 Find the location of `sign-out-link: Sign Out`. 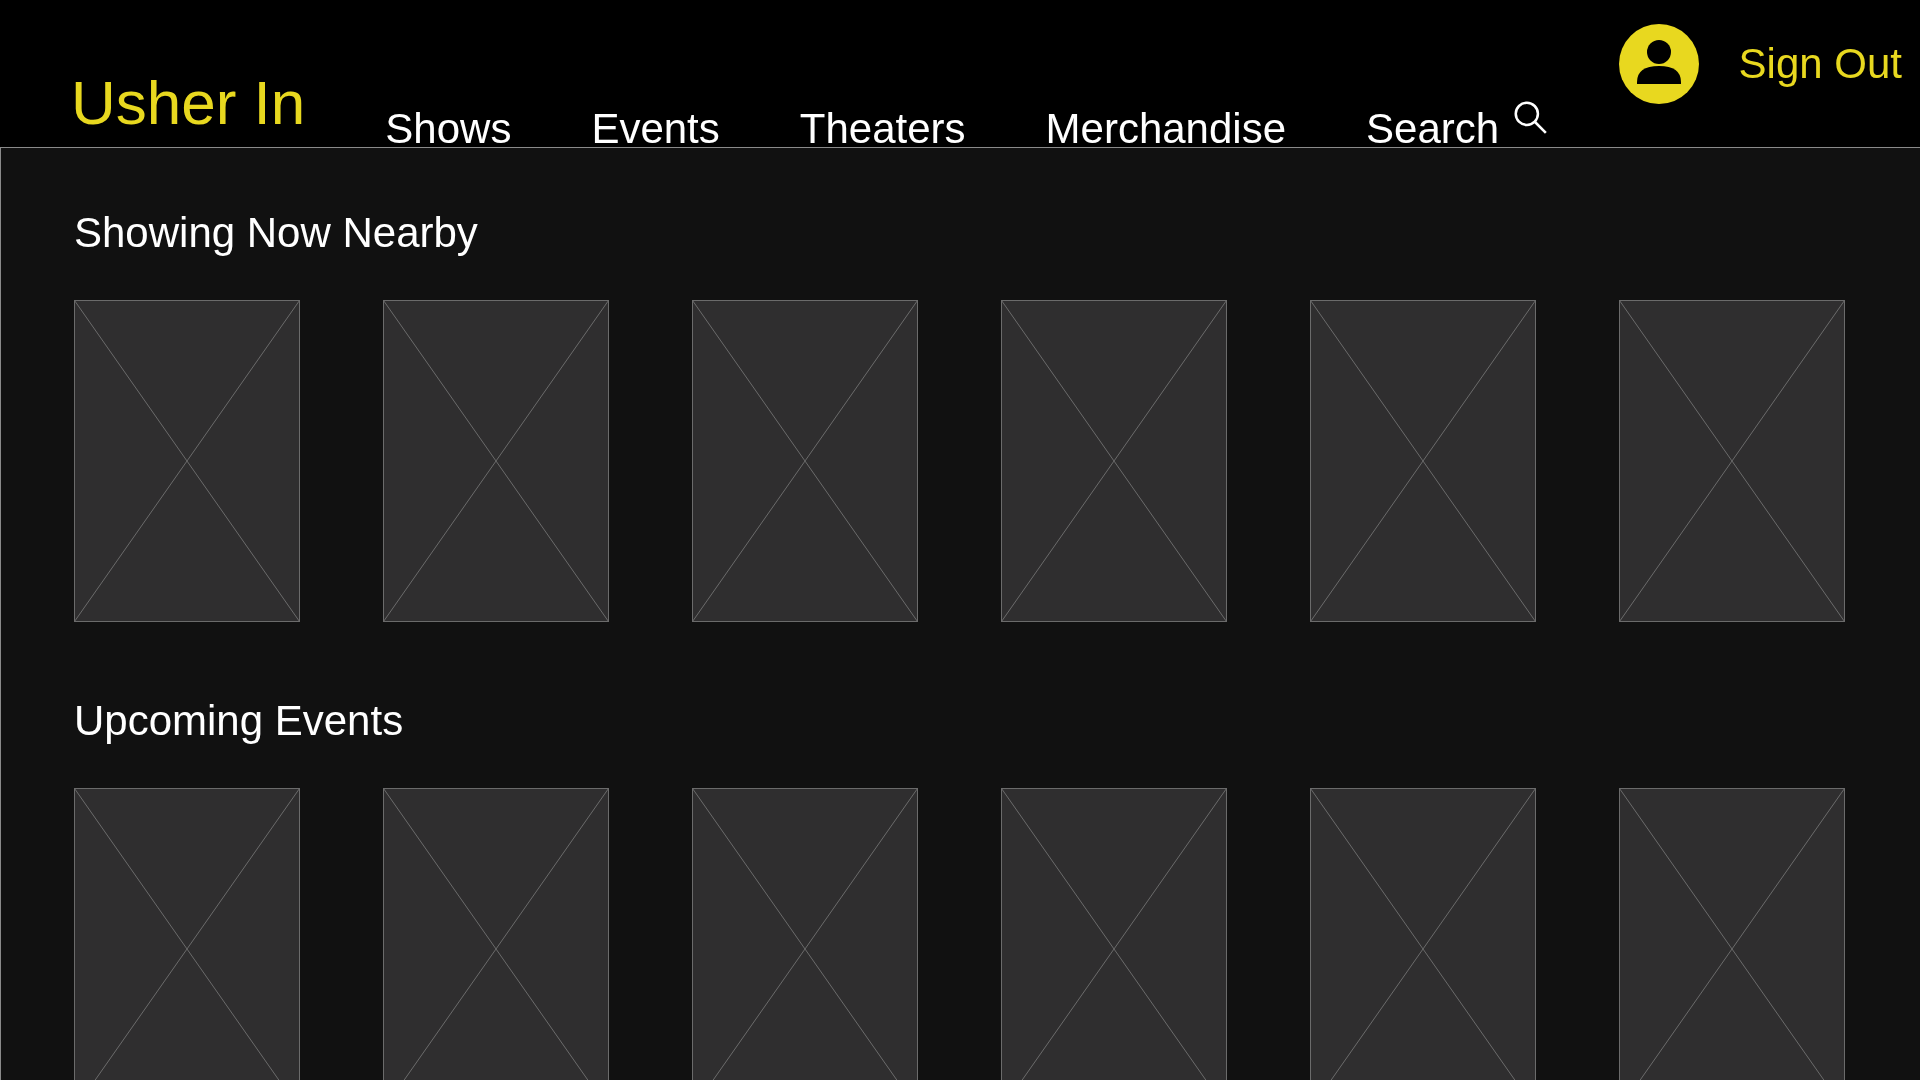

sign-out-link: Sign Out is located at coordinates (1820, 64).